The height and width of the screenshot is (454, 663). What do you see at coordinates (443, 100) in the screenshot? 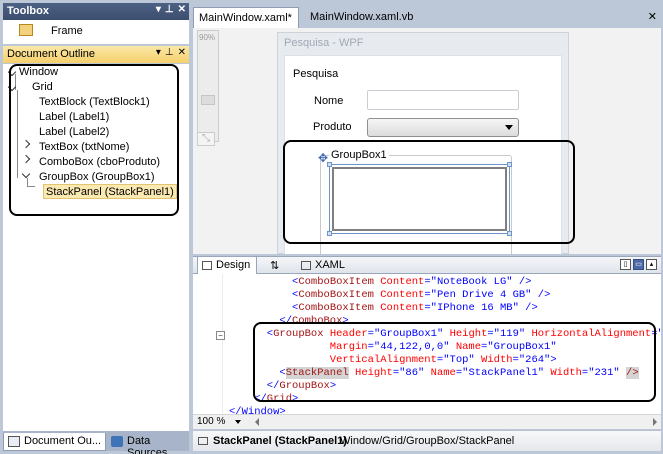
I see `textbox-nome` at bounding box center [443, 100].